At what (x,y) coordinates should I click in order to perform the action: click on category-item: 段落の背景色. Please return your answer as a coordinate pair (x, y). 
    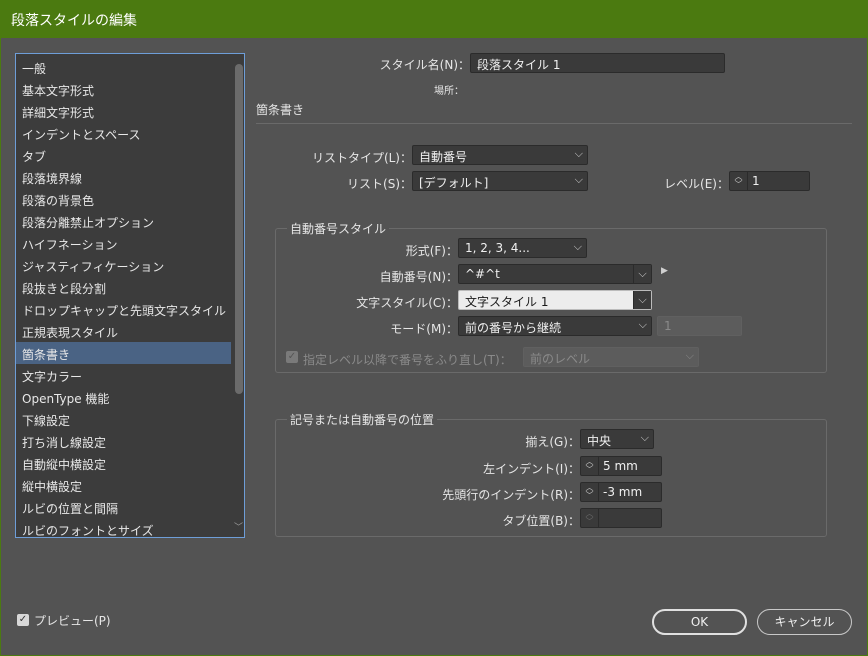
    Looking at the image, I should click on (123, 199).